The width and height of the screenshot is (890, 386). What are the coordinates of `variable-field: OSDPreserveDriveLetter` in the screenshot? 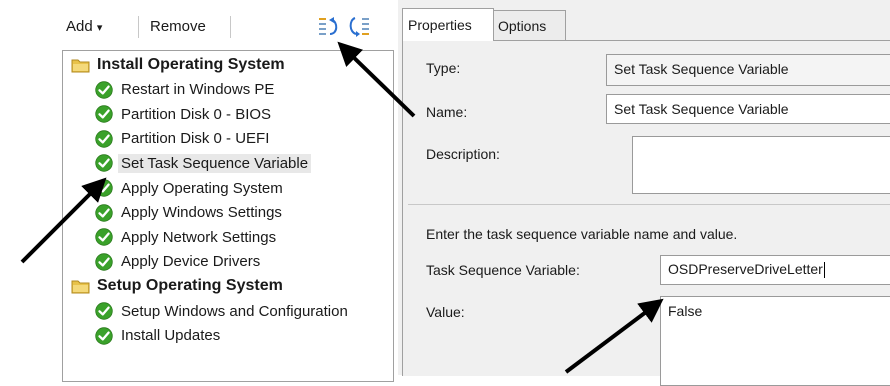 It's located at (775, 270).